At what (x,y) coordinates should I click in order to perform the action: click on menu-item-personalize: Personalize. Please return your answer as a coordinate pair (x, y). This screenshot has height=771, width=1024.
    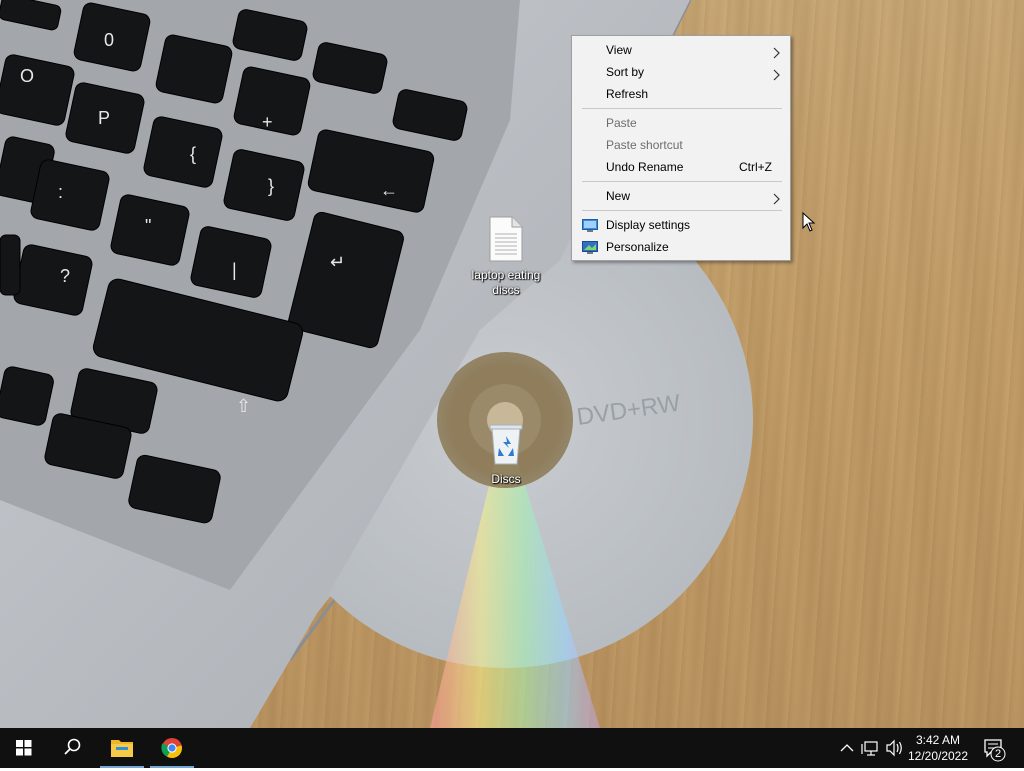
    Looking at the image, I should click on (681, 247).